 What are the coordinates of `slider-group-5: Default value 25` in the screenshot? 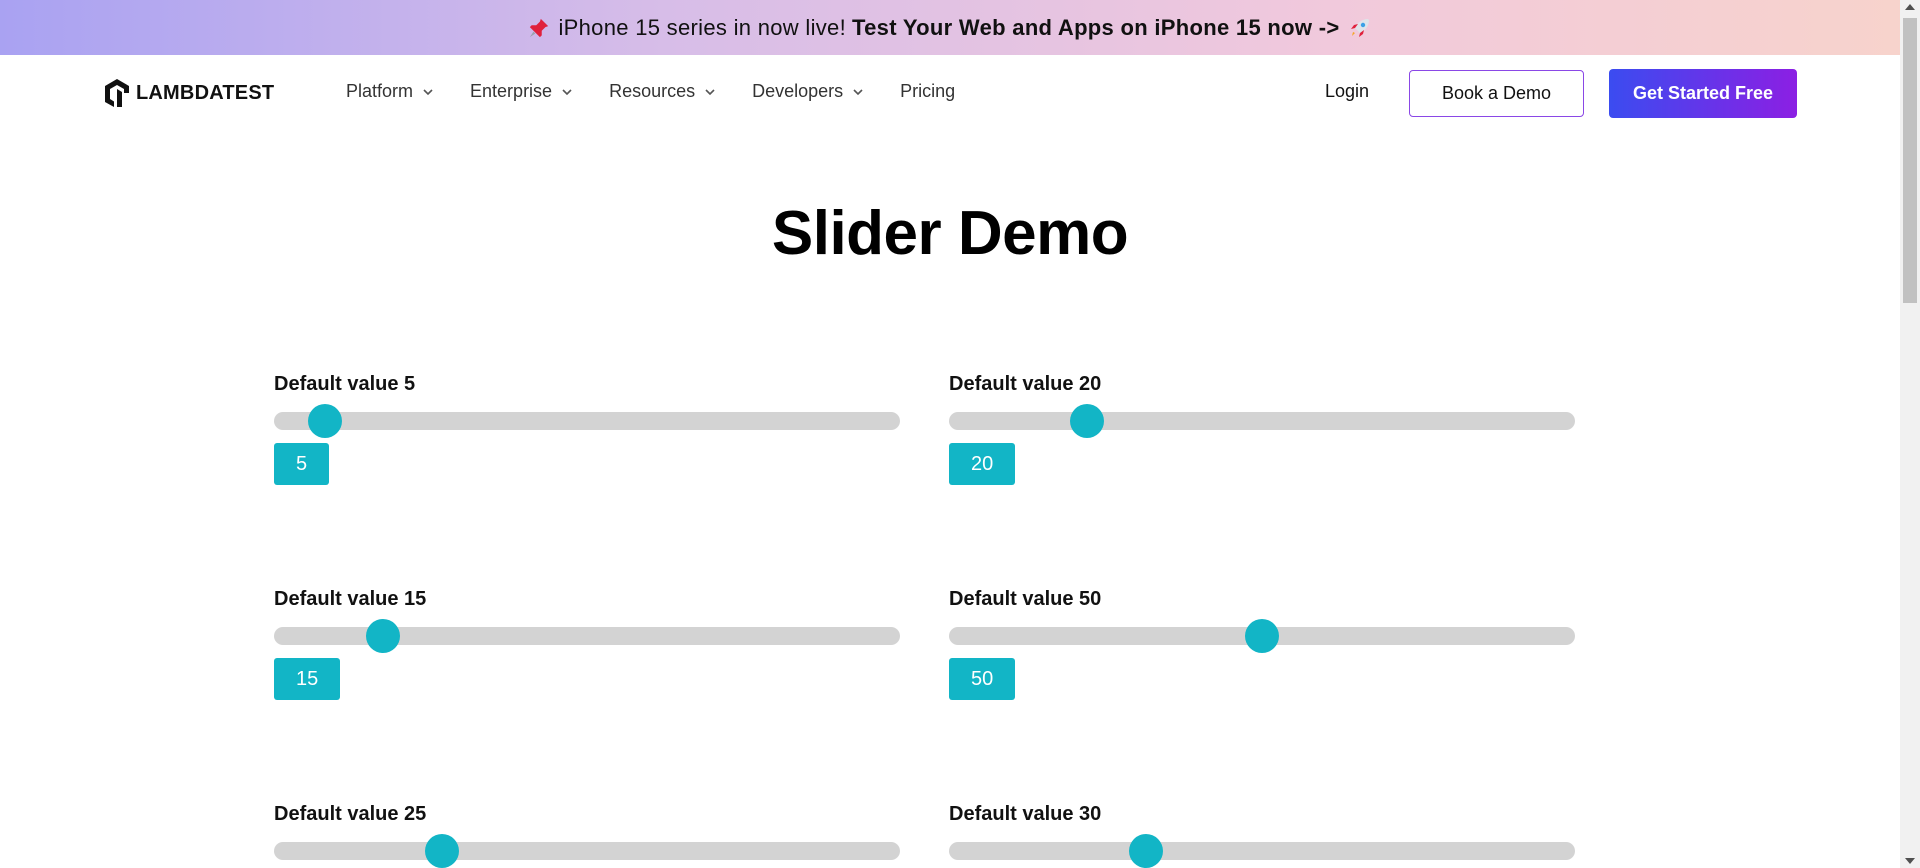 It's located at (587, 834).